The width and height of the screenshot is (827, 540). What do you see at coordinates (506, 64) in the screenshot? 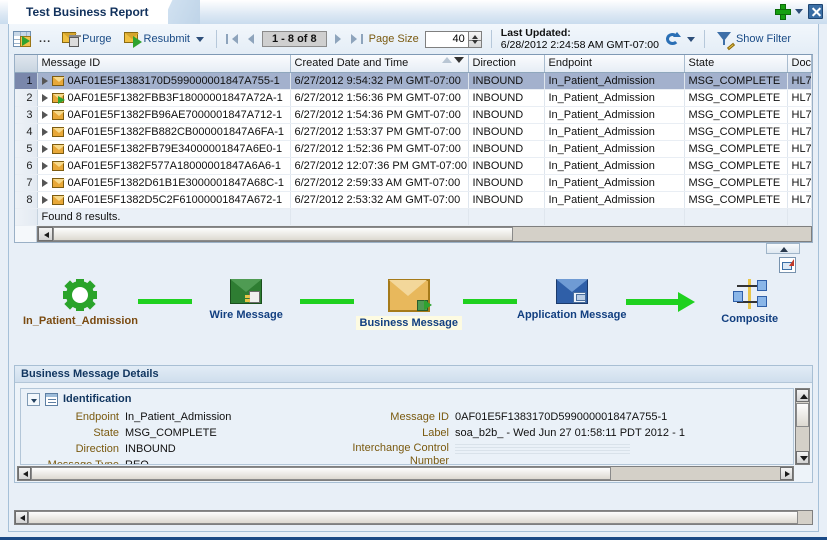
I see `column-header-direction: Direction` at bounding box center [506, 64].